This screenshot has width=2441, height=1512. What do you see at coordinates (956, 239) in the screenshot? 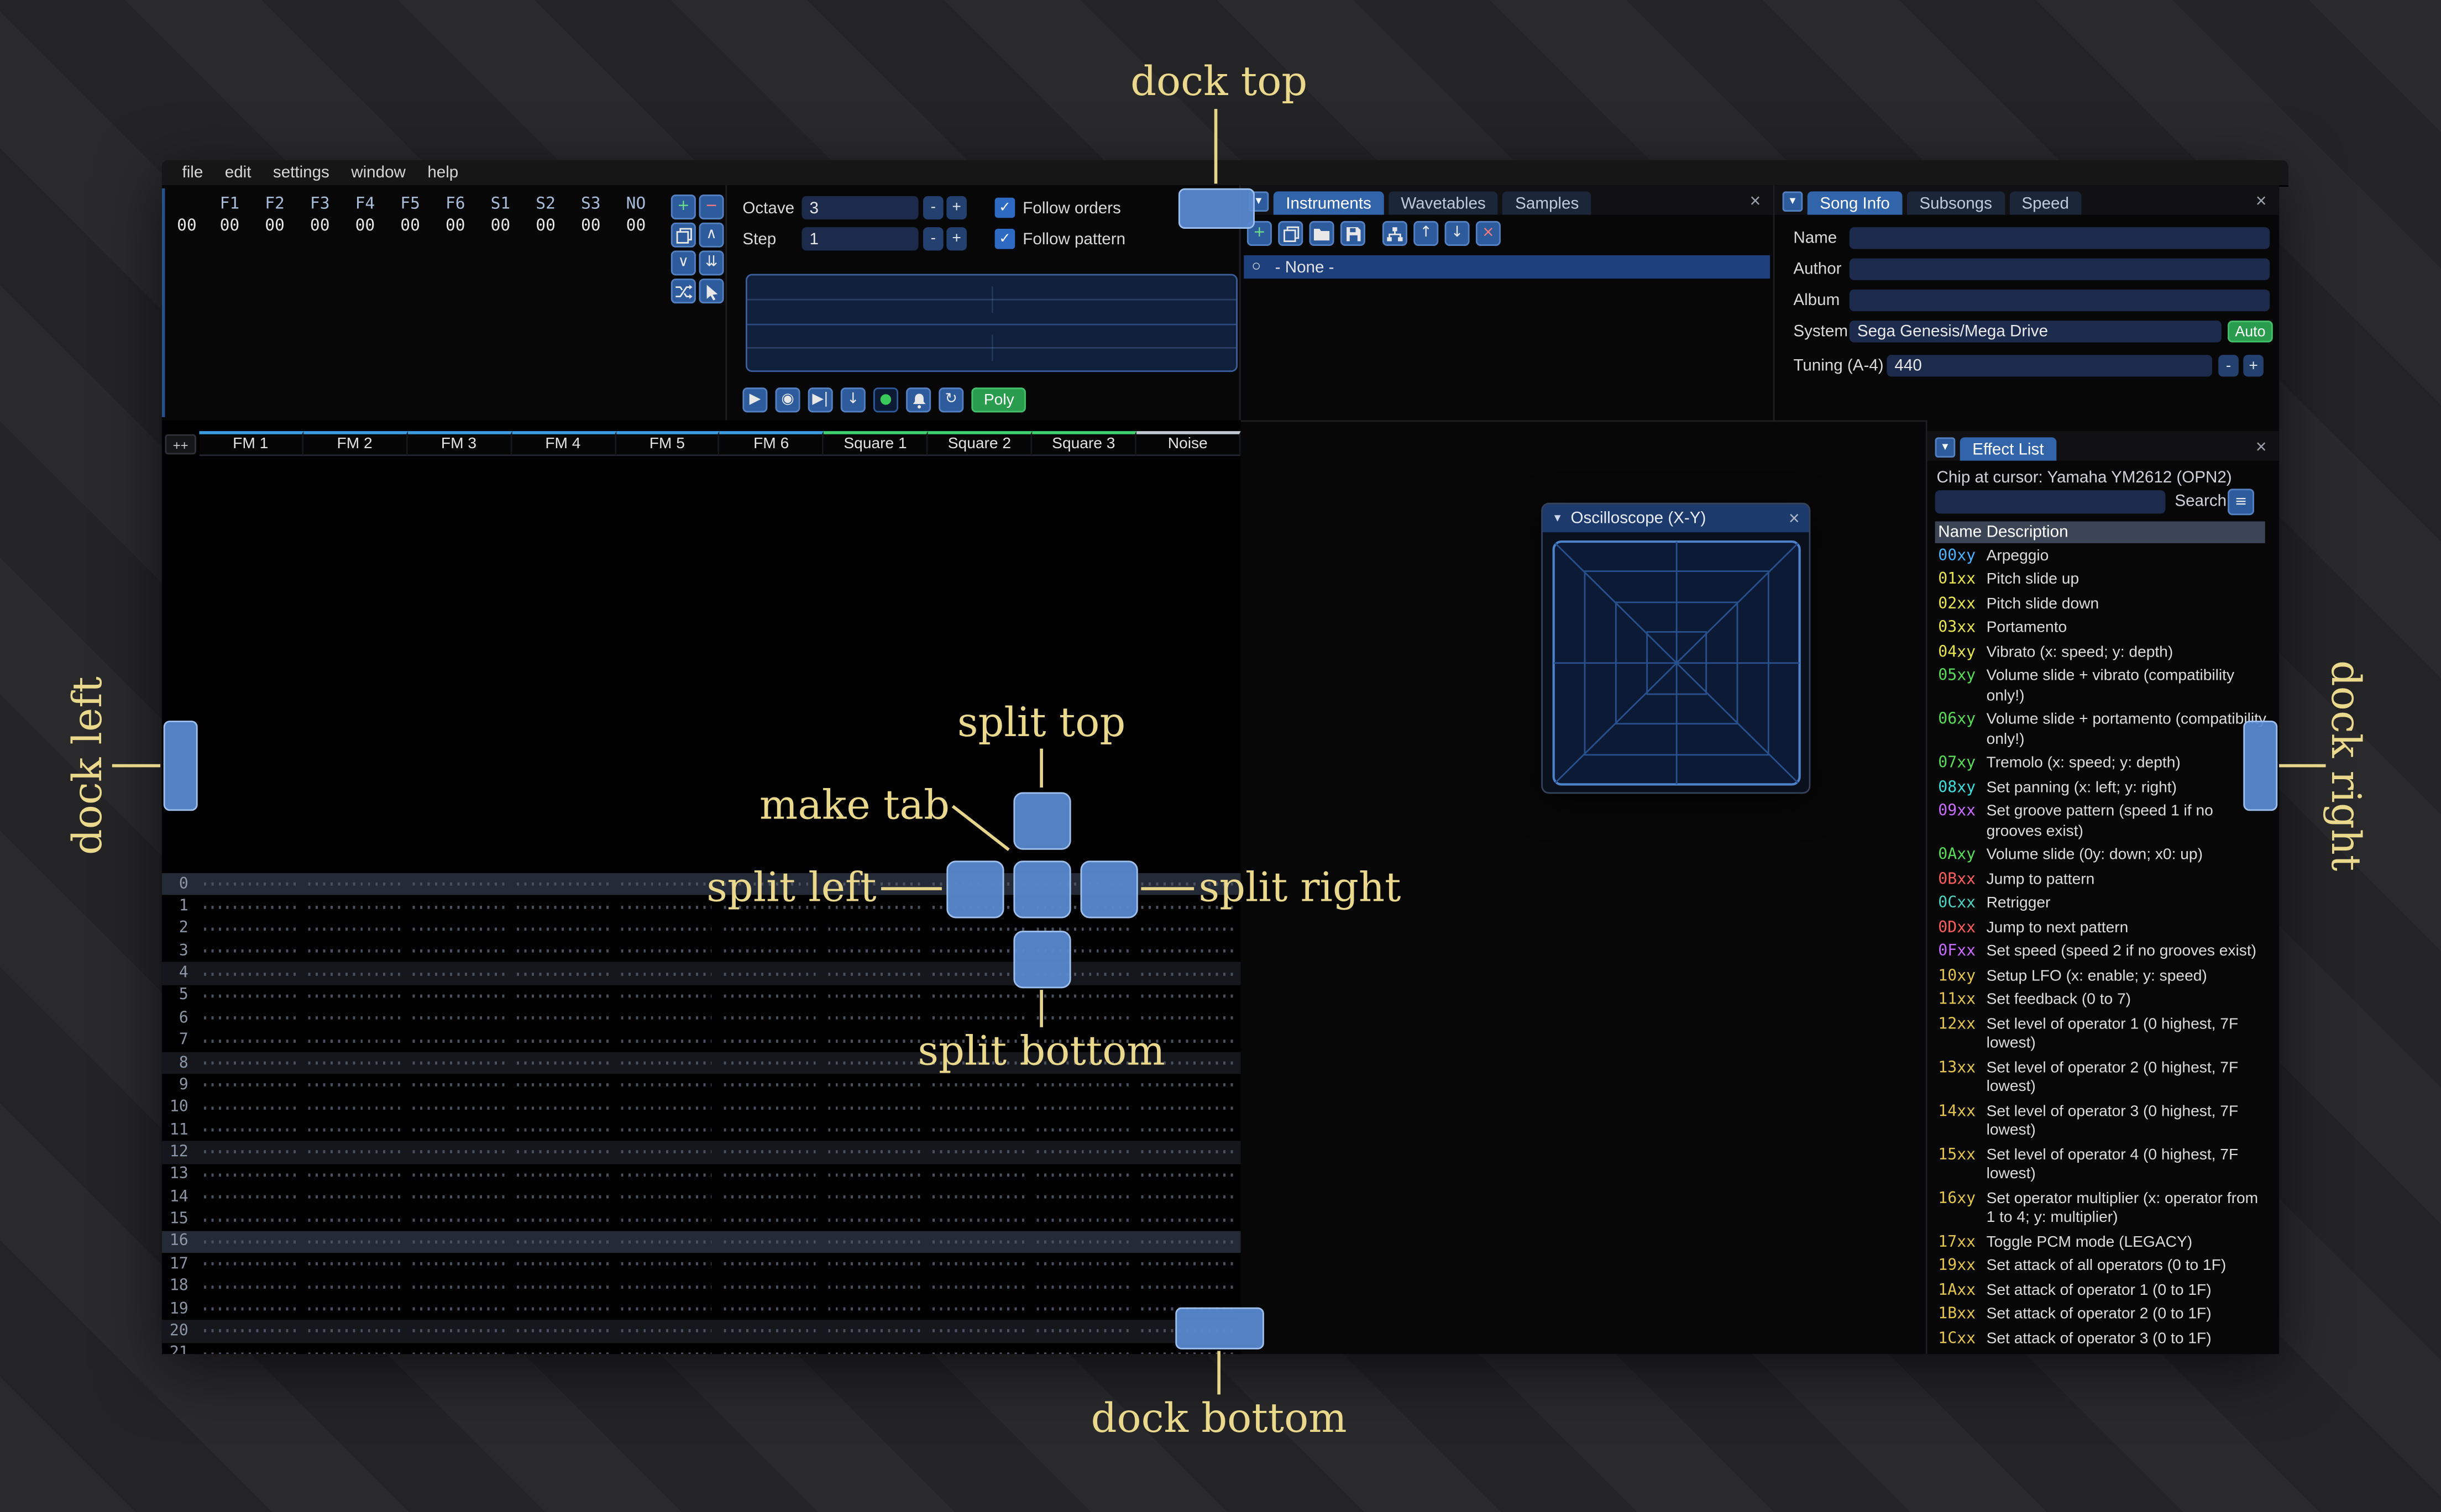
I see `step-increase-button: +` at bounding box center [956, 239].